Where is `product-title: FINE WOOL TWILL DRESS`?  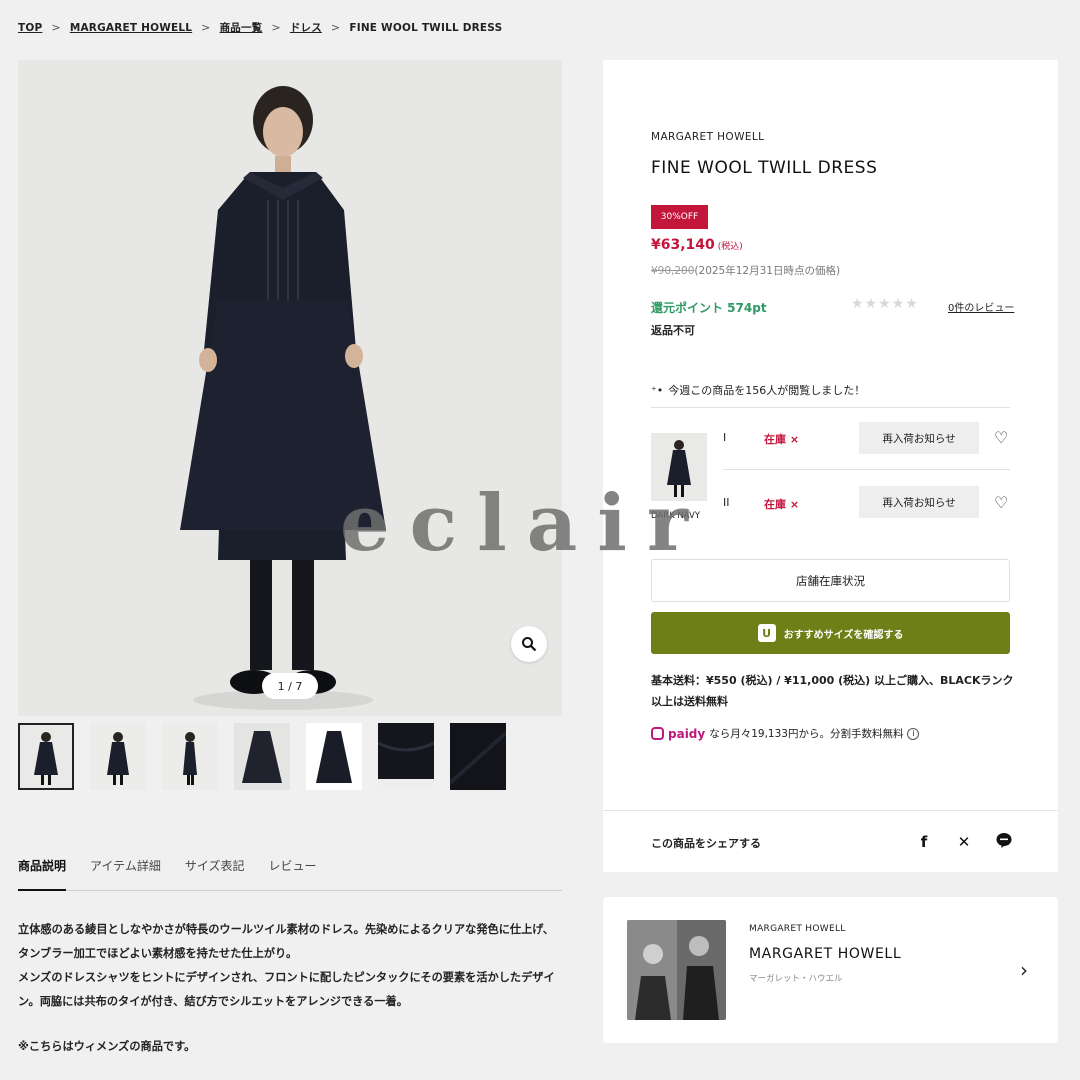
product-title: FINE WOOL TWILL DRESS is located at coordinates (764, 168).